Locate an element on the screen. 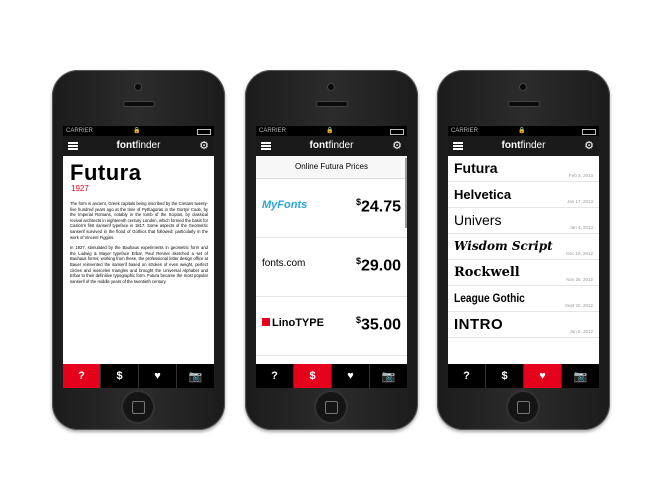  font-name: Univers is located at coordinates (478, 220).